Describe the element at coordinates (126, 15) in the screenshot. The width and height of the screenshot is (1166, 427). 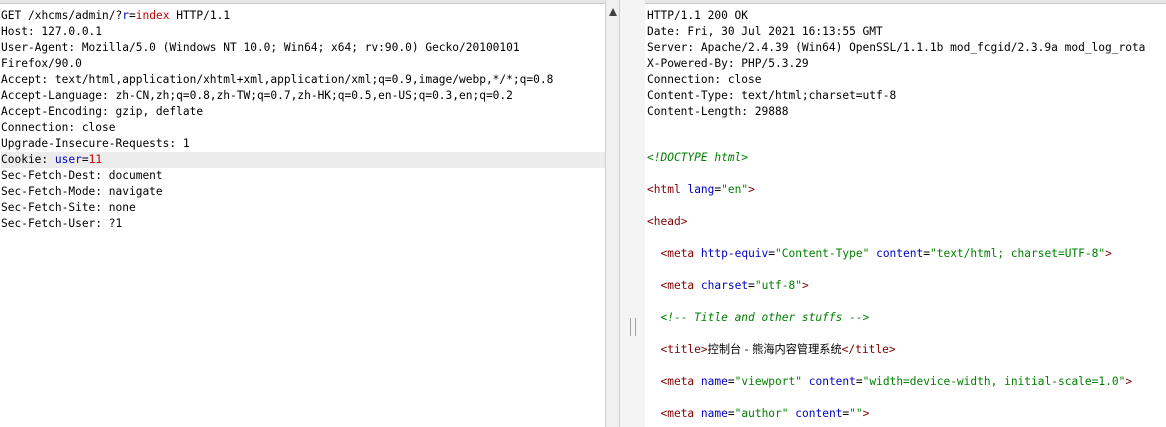
I see `request-param-name: r` at that location.